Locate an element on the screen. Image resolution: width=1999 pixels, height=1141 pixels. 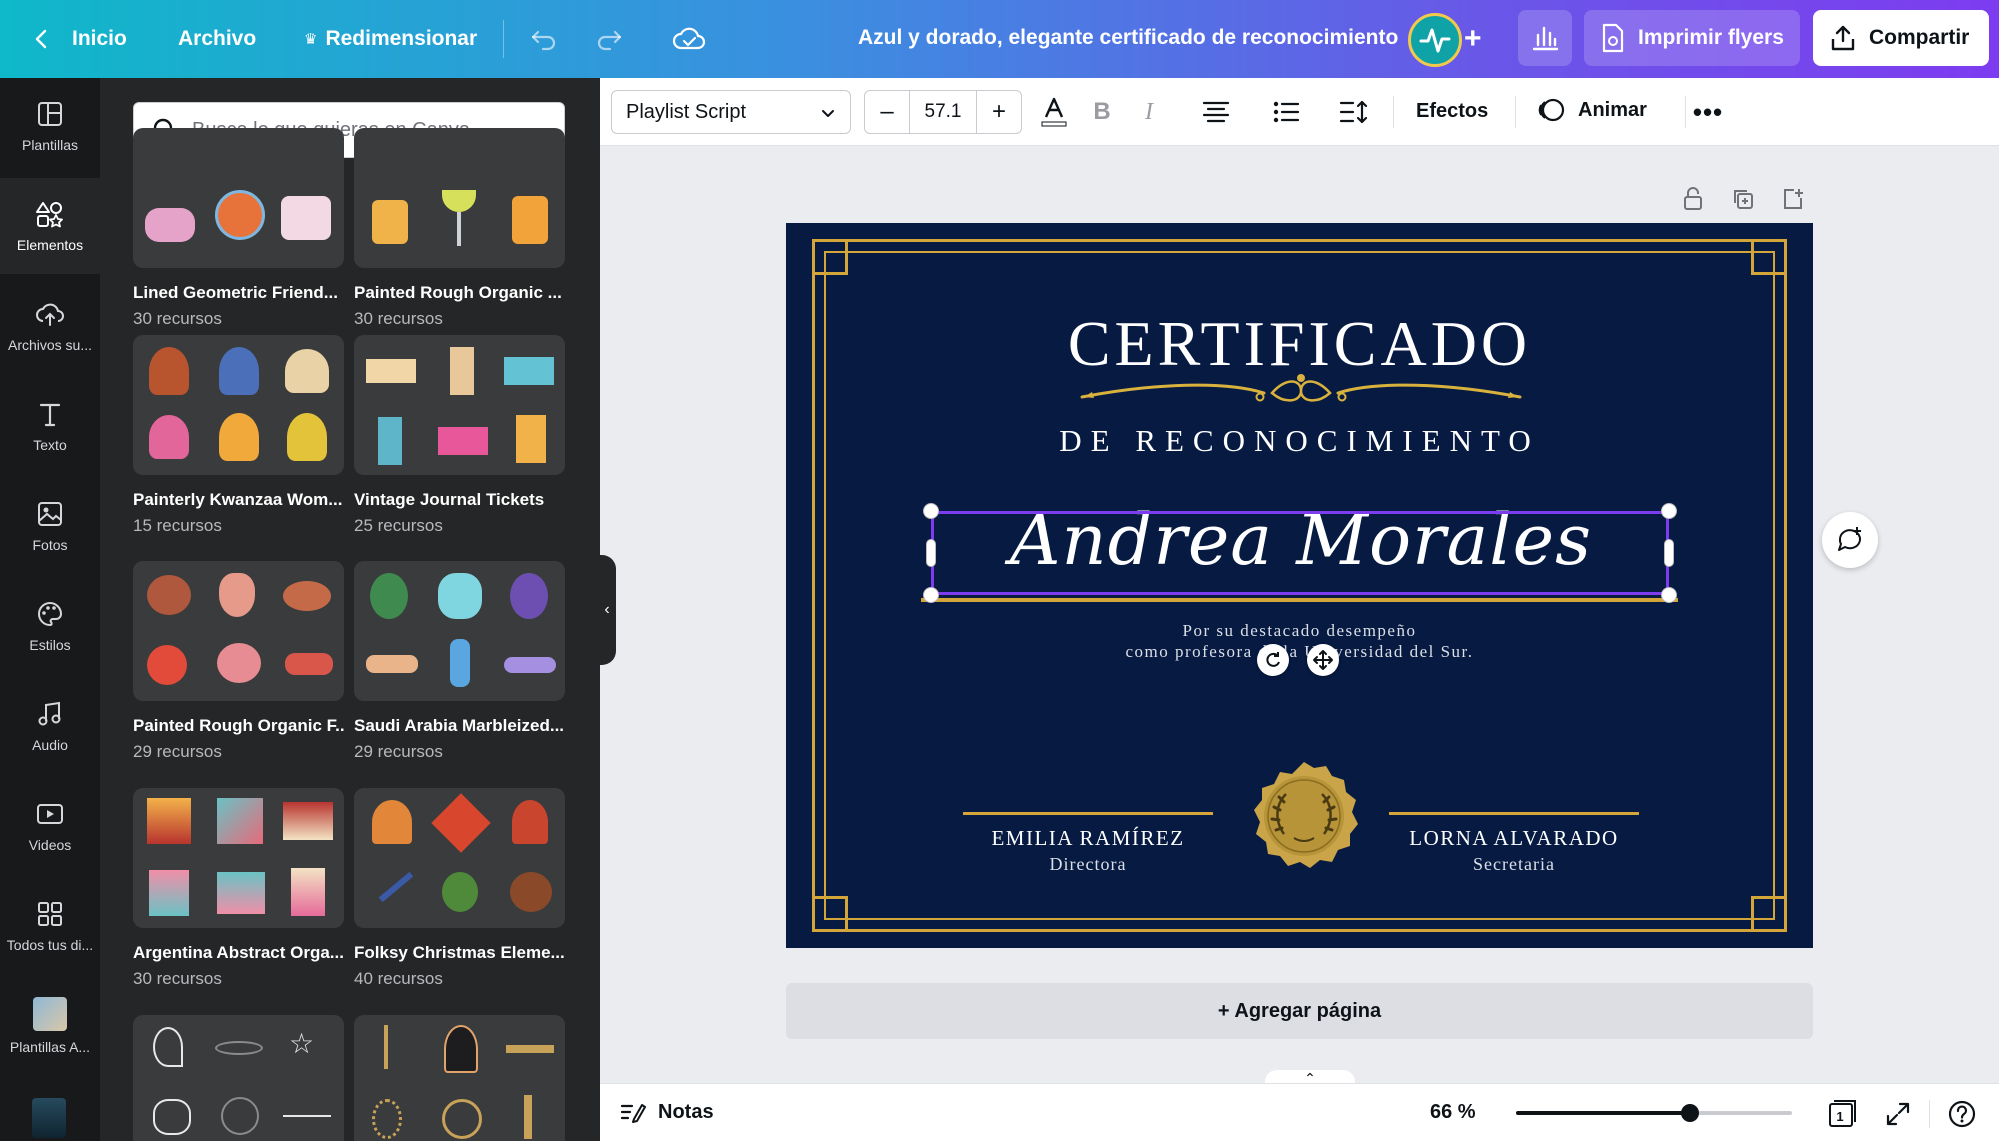
font-size-stepper: – 57.1 + is located at coordinates (943, 112).